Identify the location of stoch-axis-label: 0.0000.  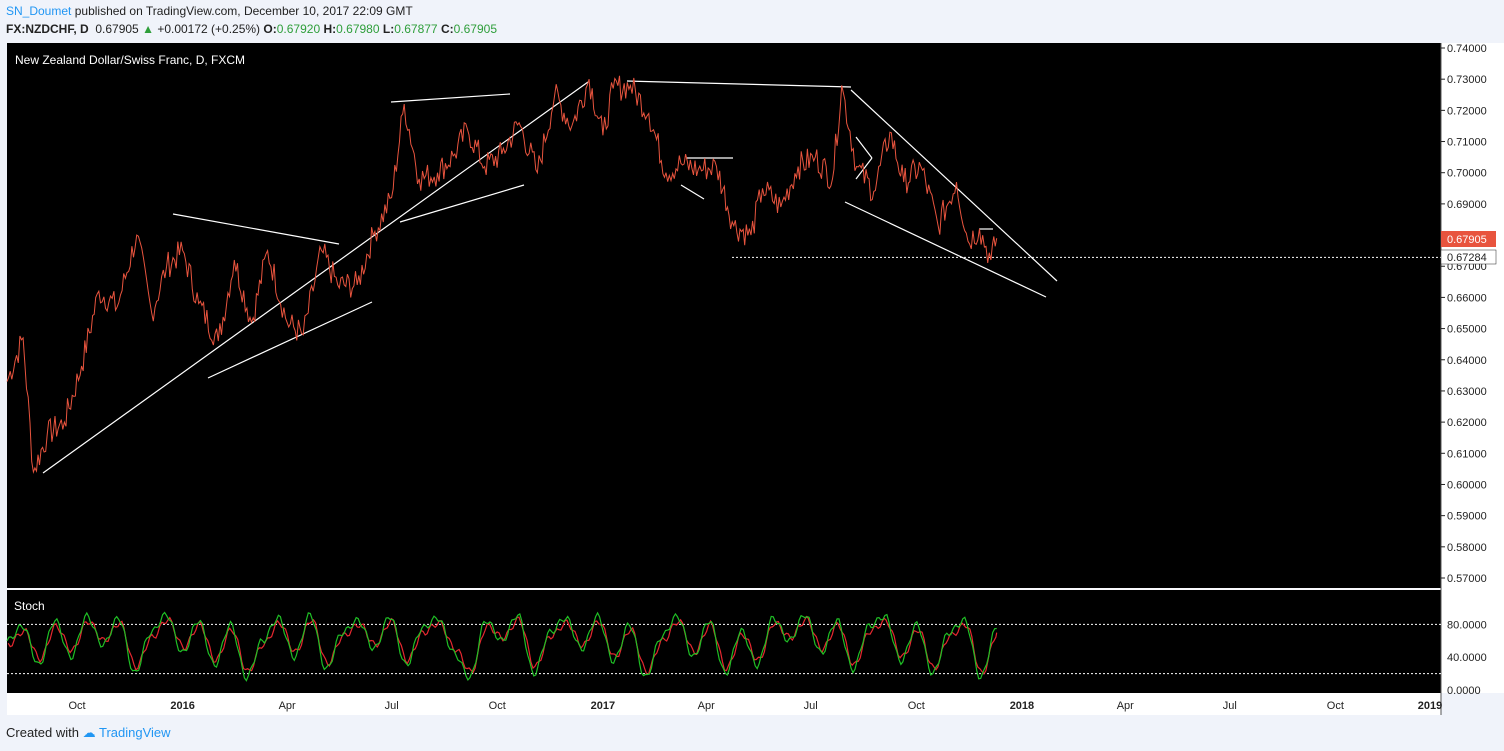
(1464, 691).